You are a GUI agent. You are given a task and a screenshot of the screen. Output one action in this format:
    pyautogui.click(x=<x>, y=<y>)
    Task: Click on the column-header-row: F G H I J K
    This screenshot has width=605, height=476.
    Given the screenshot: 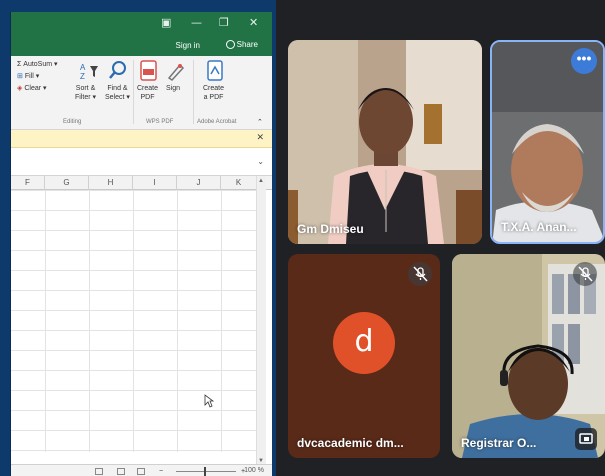 What is the action you would take?
    pyautogui.click(x=141, y=183)
    